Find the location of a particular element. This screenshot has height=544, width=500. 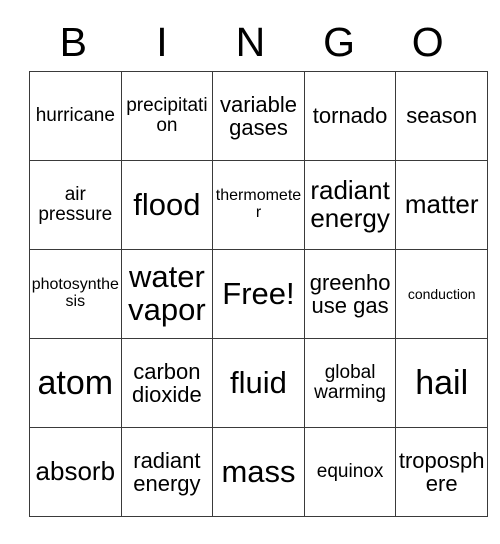

bingo-cell: air pressure is located at coordinates (75, 205).